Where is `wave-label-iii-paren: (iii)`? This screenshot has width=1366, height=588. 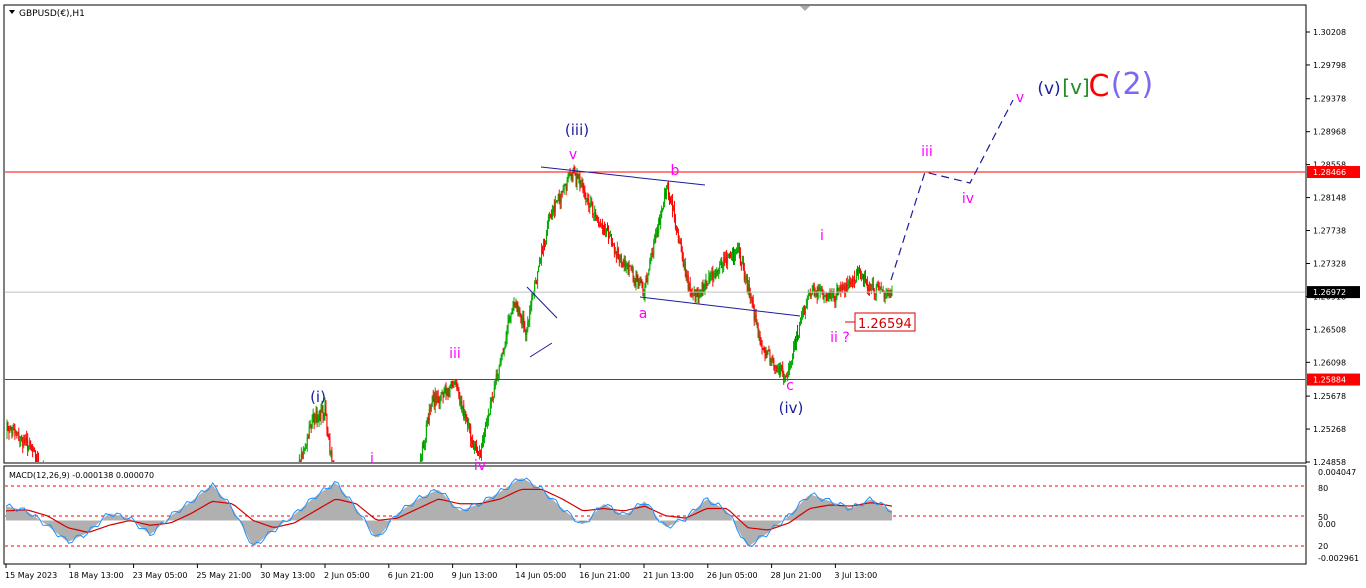
wave-label-iii-paren: (iii) is located at coordinates (577, 130).